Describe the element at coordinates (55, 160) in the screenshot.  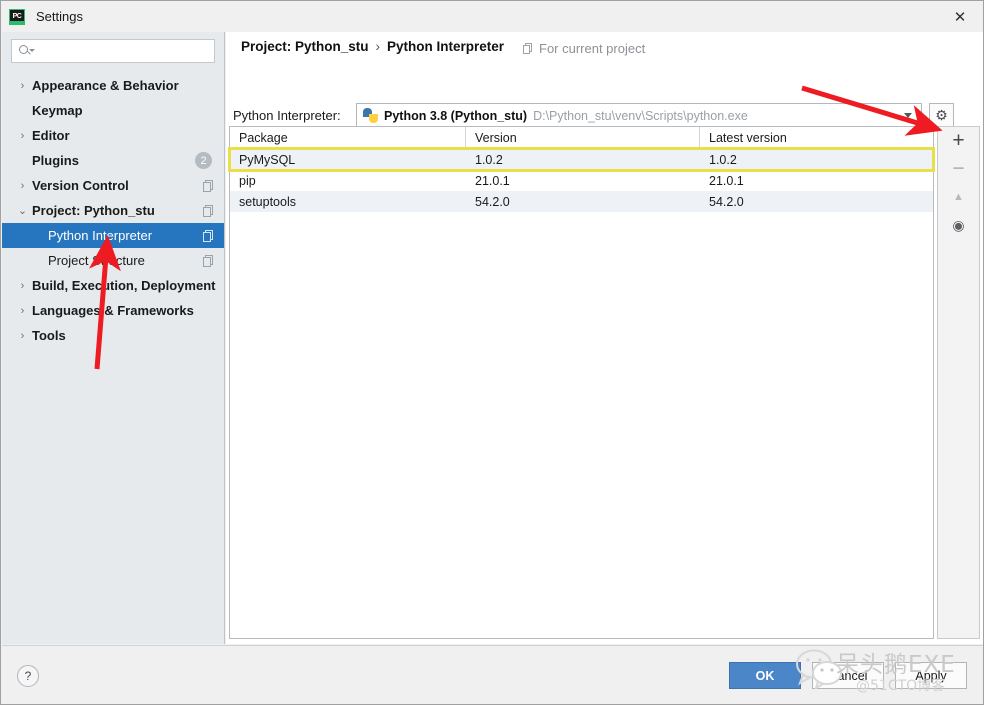
I see `sidebar-item-label: Plugins` at that location.